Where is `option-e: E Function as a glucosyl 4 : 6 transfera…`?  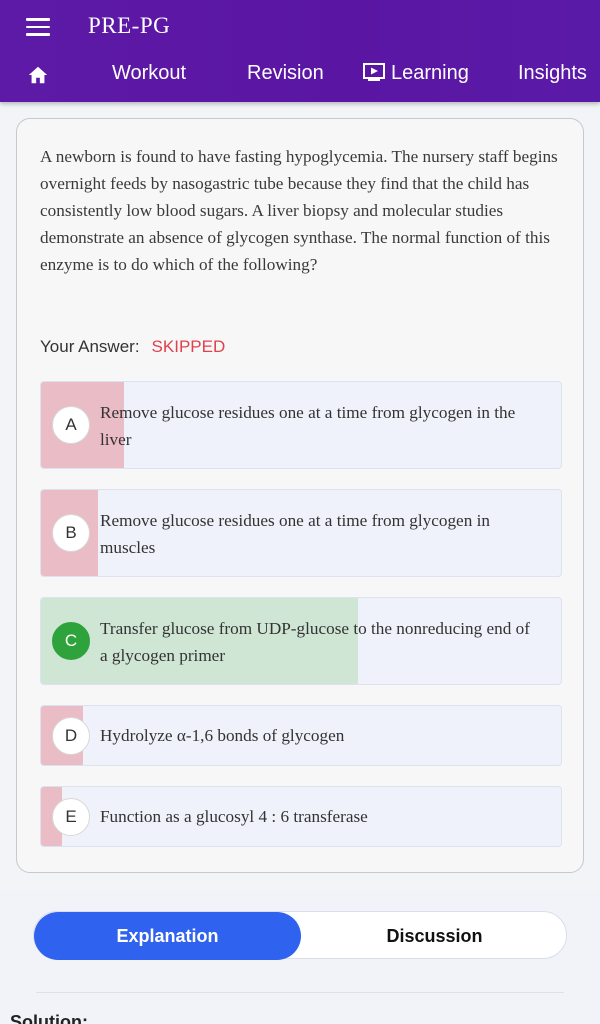
option-e: E Function as a glucosyl 4 : 6 transfera… is located at coordinates (301, 816).